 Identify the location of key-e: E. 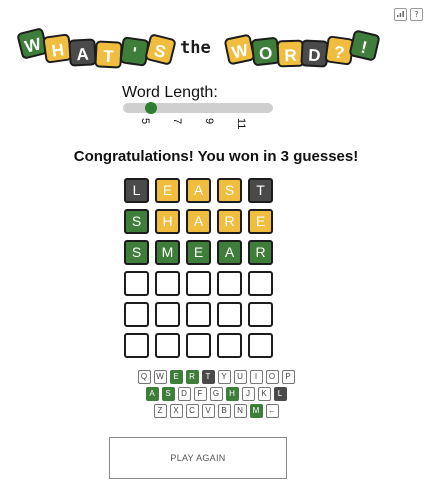
(176, 377).